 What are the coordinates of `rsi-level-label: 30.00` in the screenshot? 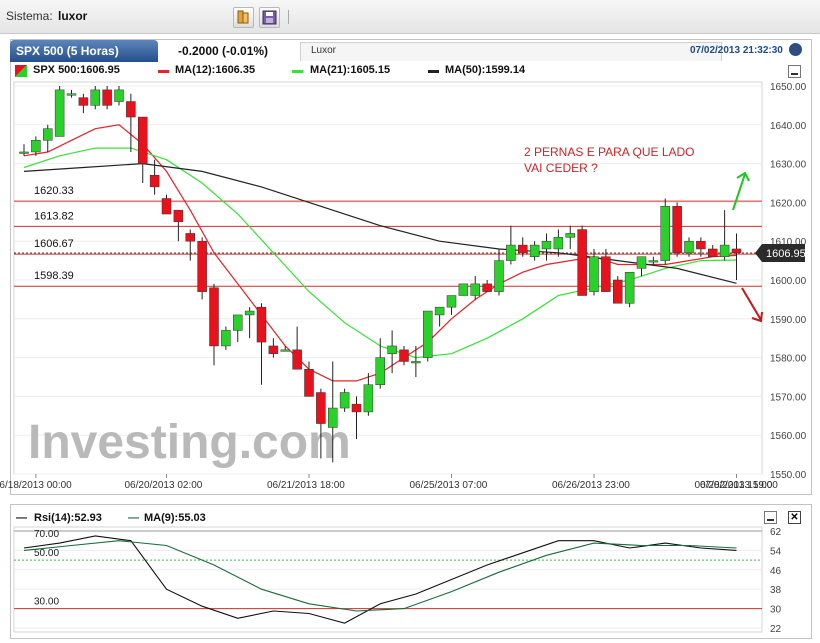 It's located at (46, 602).